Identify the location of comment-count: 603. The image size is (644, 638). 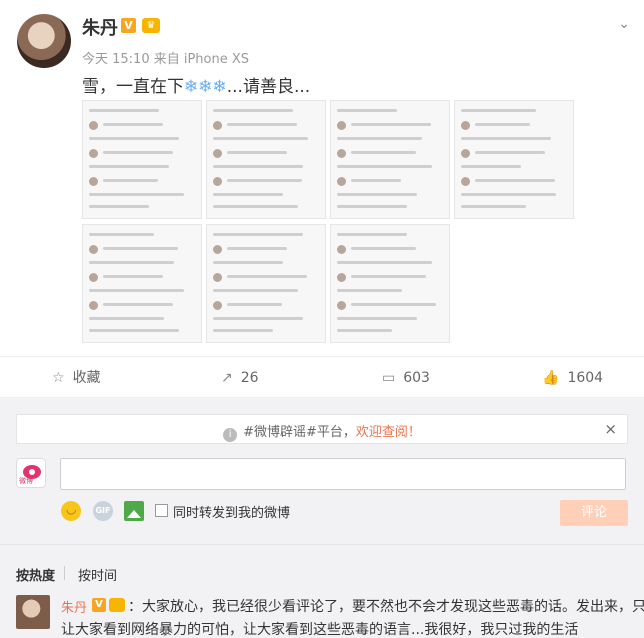
(416, 378).